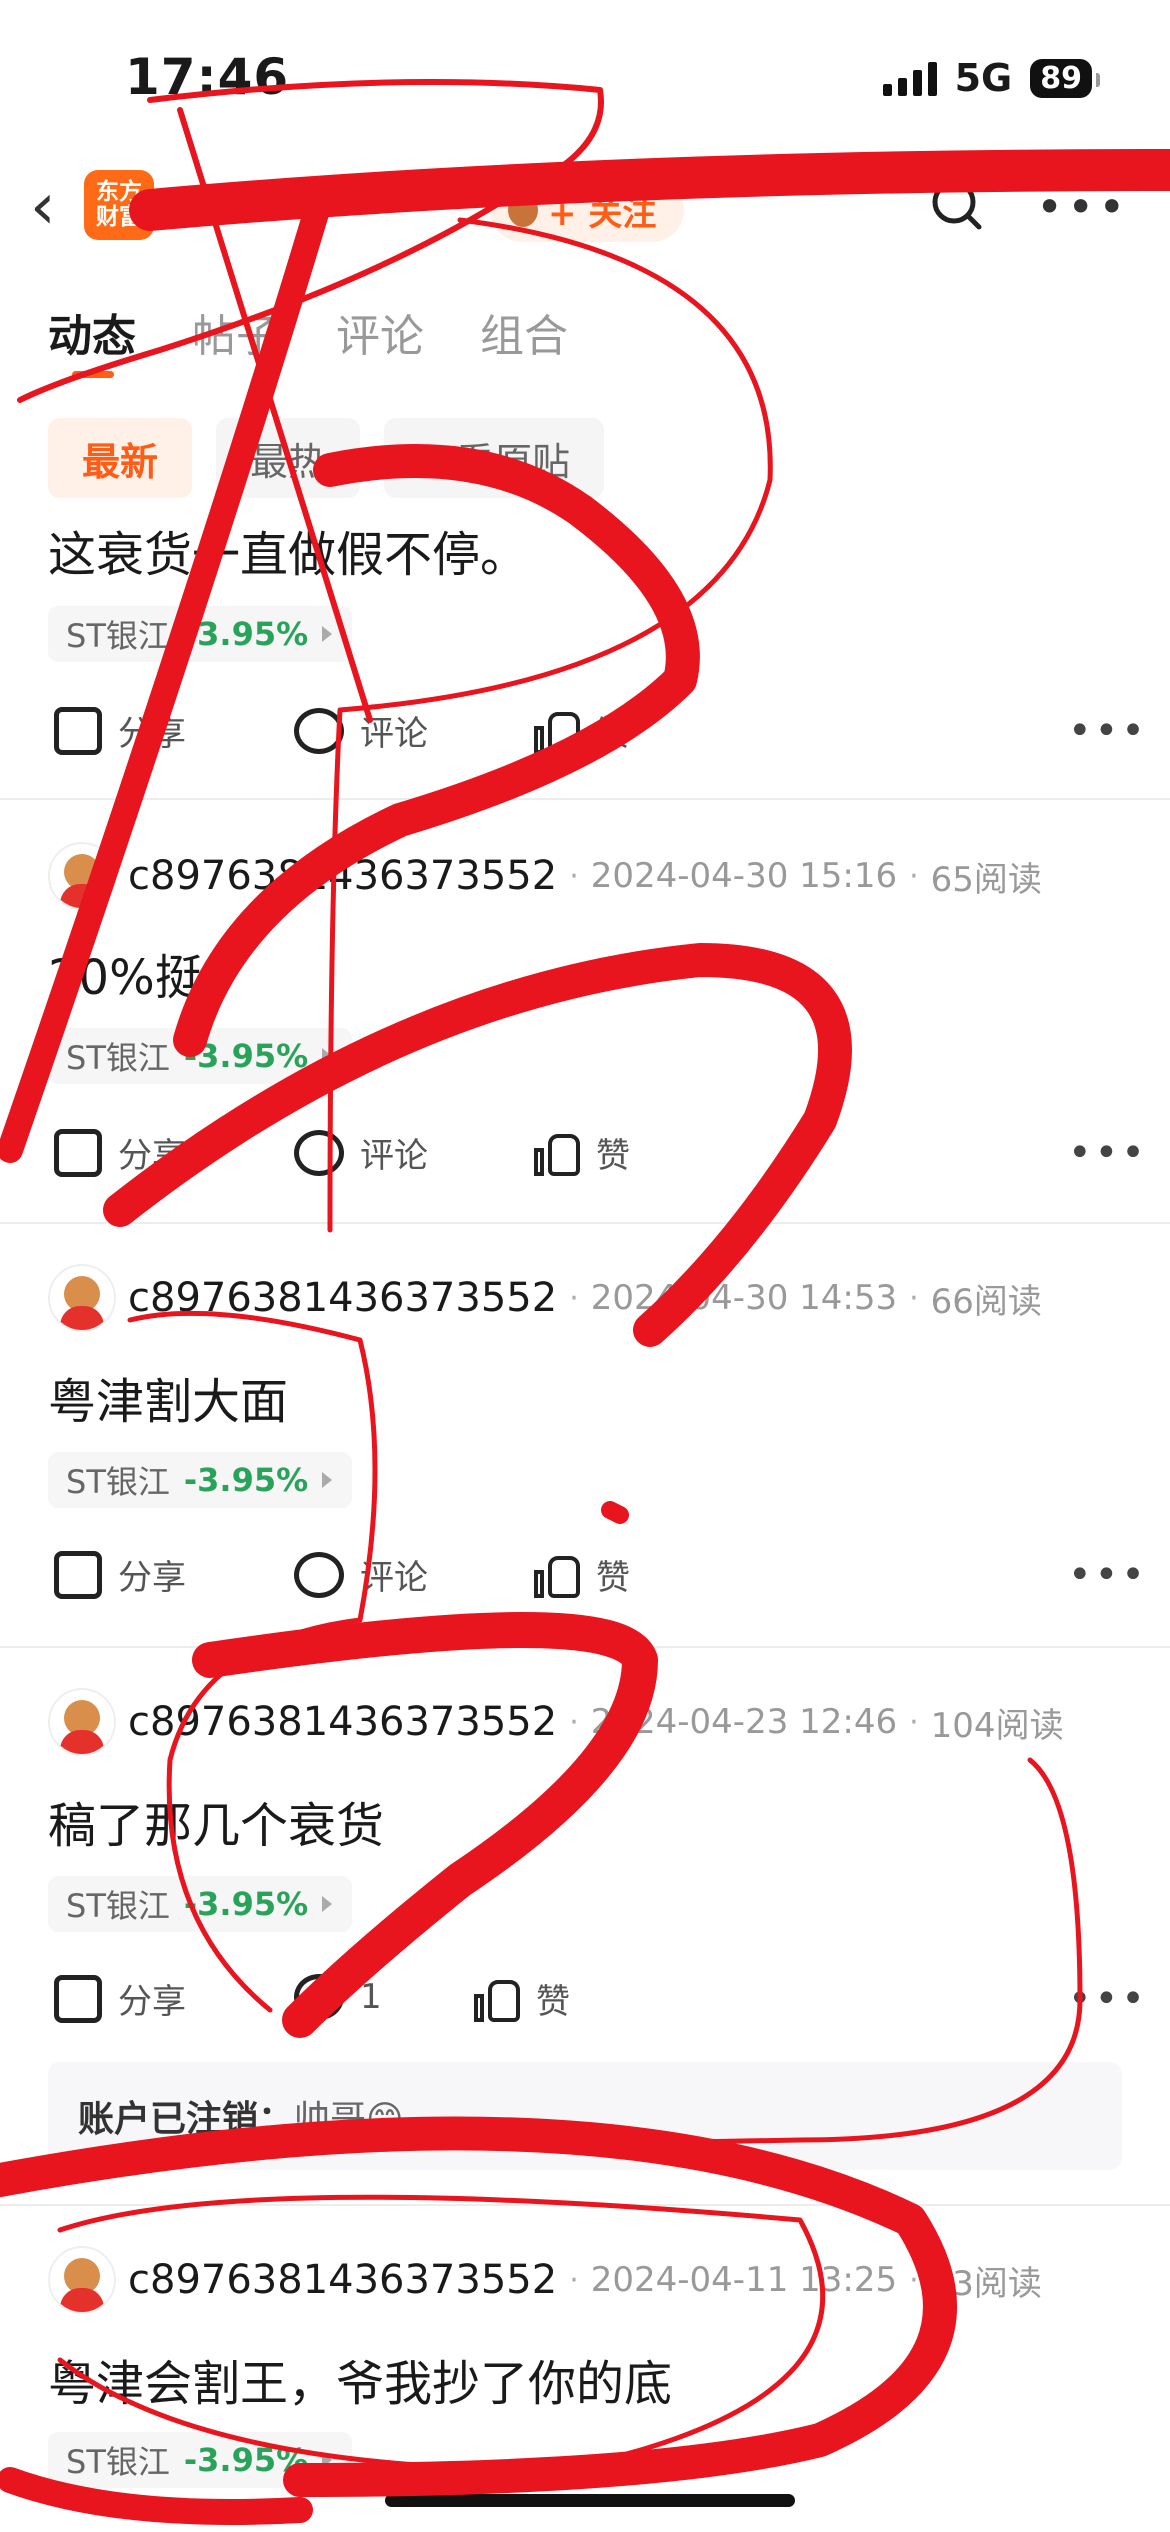 The height and width of the screenshot is (2532, 1170). Describe the element at coordinates (394, 1156) in the screenshot. I see `comment-label: 评论` at that location.